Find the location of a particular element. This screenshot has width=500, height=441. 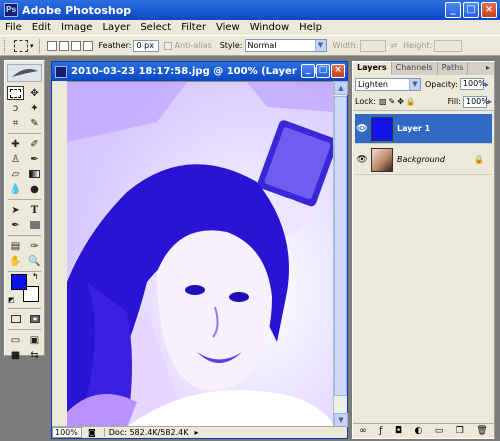

menu-filter: Filter is located at coordinates (193, 27).